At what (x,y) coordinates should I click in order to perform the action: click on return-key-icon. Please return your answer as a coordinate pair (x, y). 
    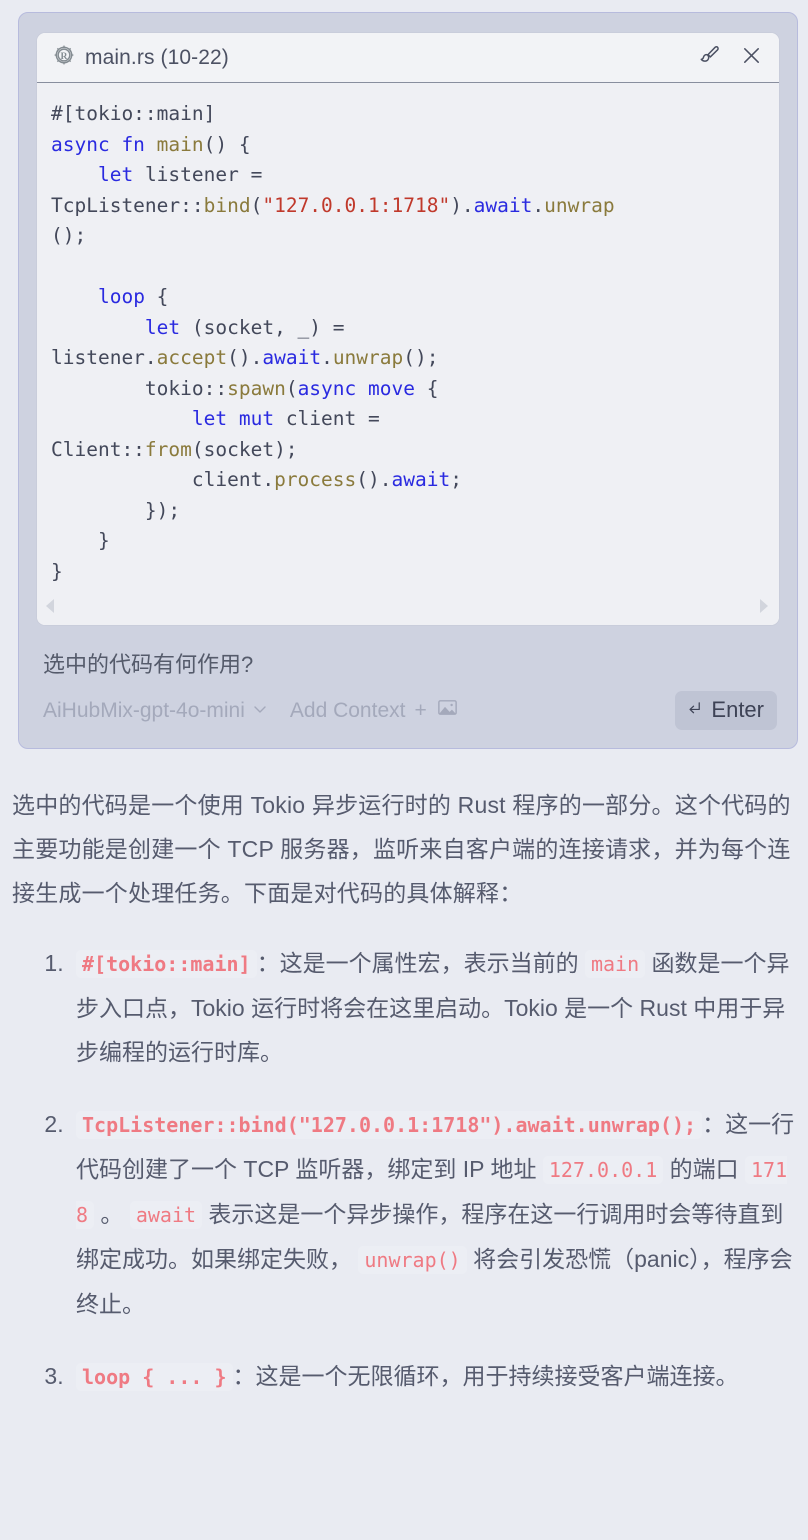
    Looking at the image, I should click on (694, 710).